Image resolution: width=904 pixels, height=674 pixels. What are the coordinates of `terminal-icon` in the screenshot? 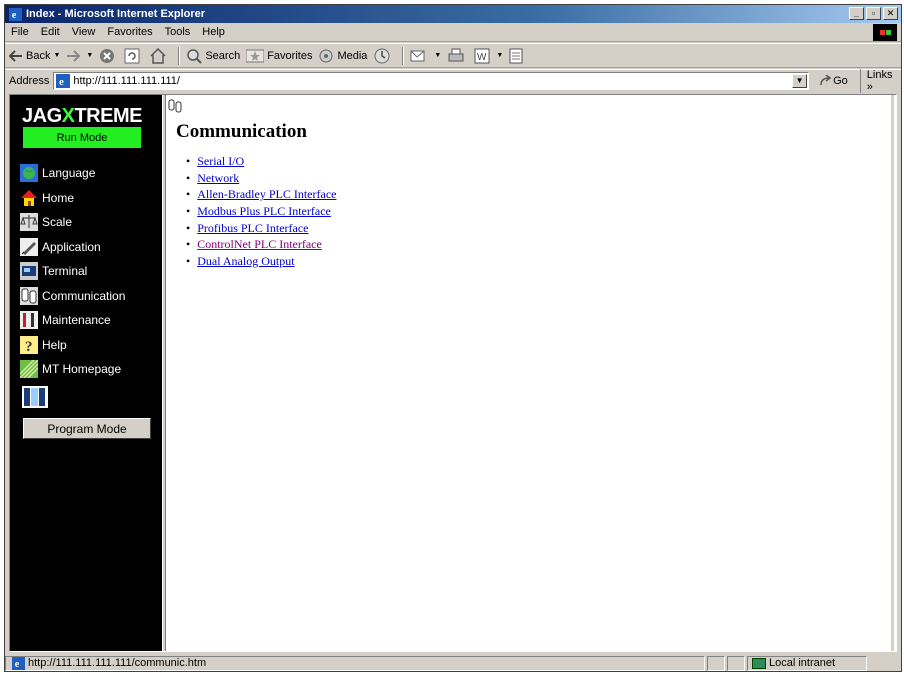 It's located at (29, 271).